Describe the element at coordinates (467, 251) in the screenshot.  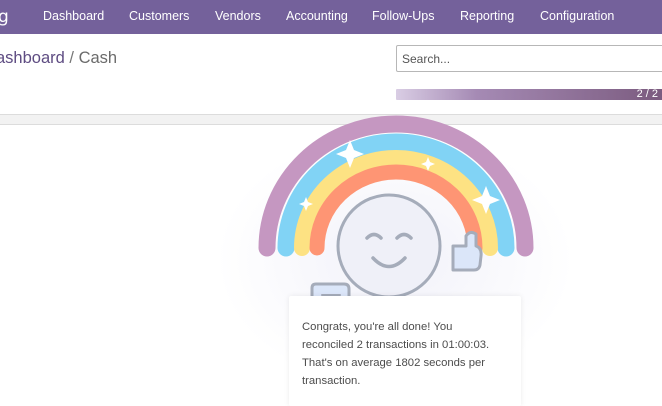
I see `thumbs-up-icon` at that location.